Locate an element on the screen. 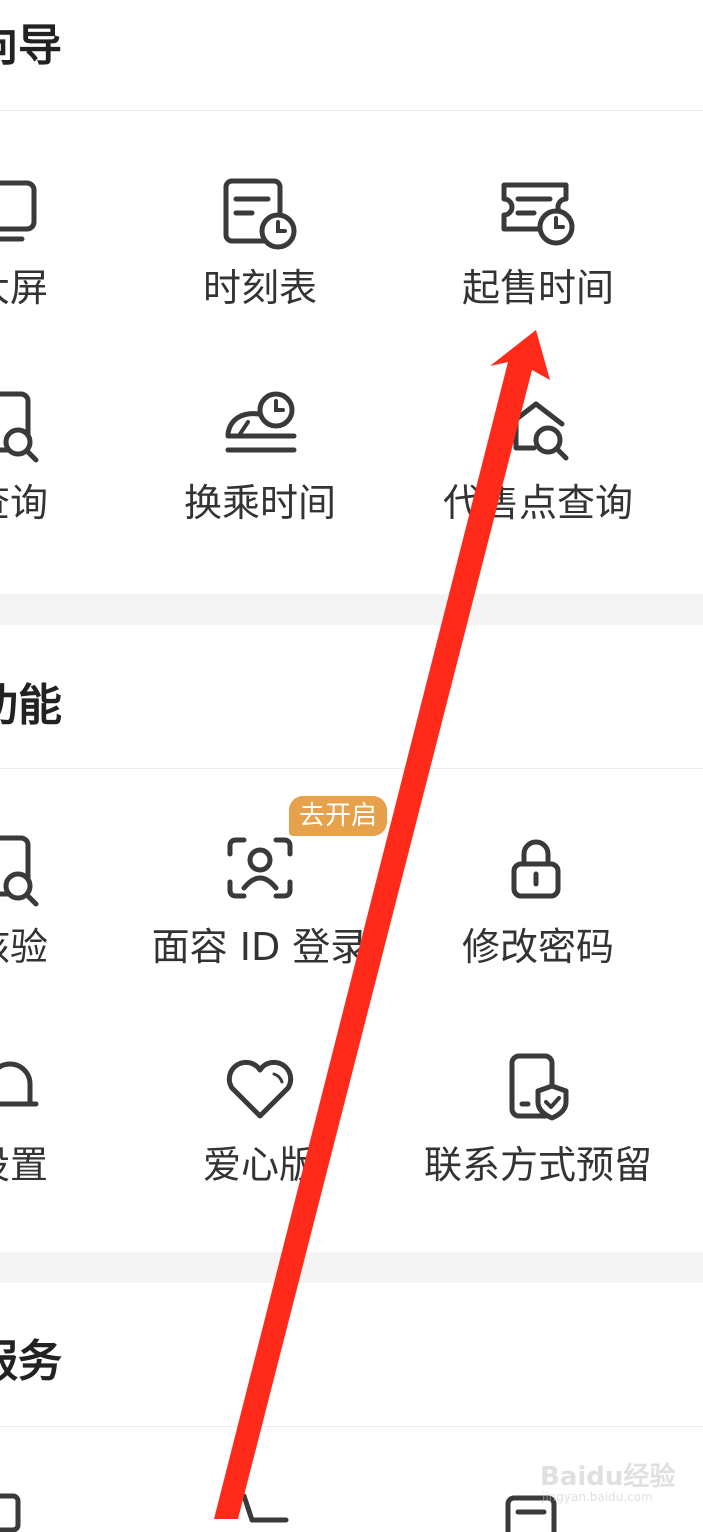 Image resolution: width=703 pixels, height=1532 pixels. transfer-clock-icon is located at coordinates (261, 422).